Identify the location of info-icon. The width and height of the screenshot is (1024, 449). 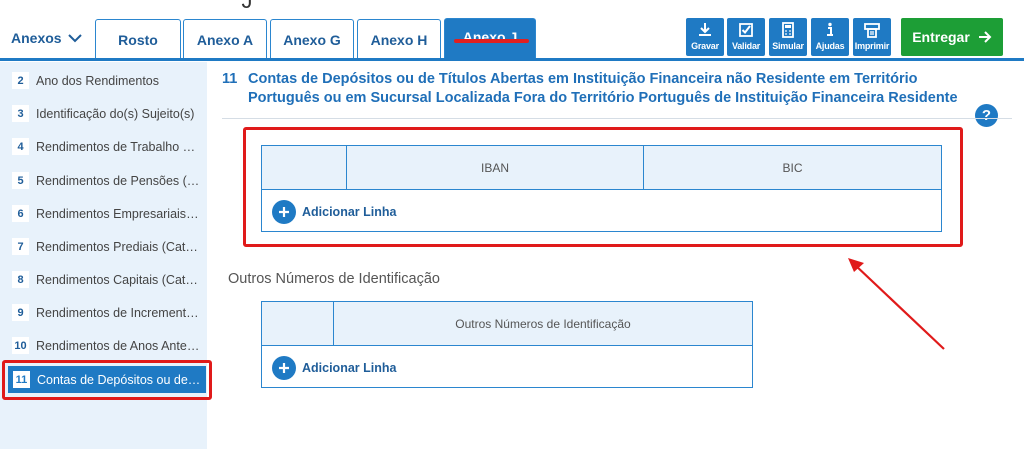
(830, 29).